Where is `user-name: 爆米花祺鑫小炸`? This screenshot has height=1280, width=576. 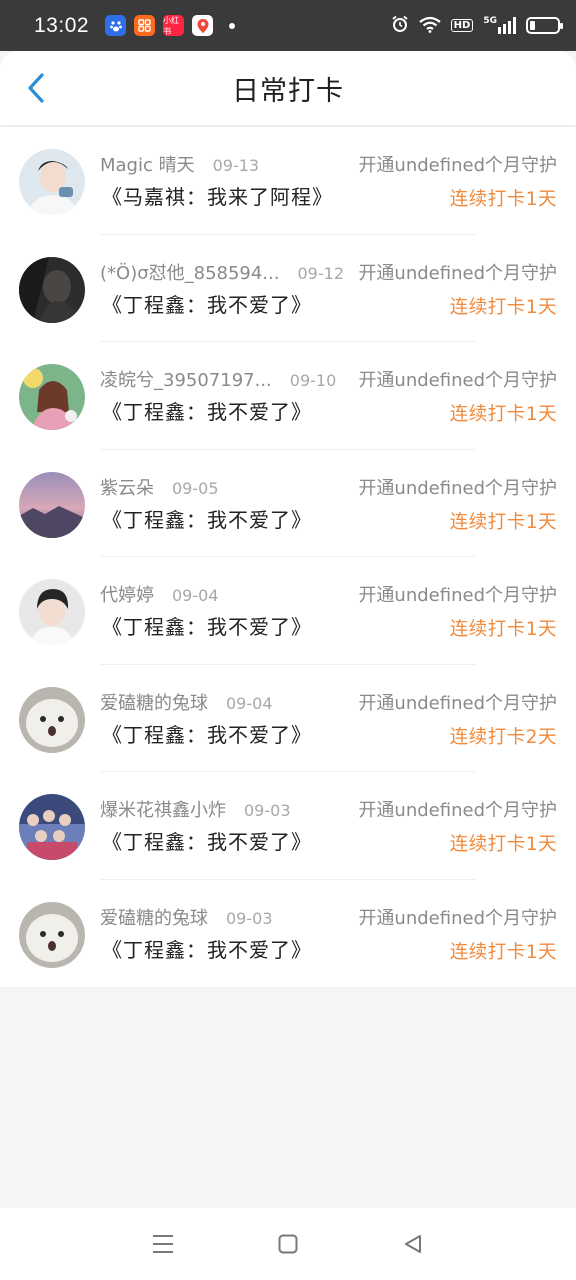 user-name: 爆米花祺鑫小炸 is located at coordinates (163, 809).